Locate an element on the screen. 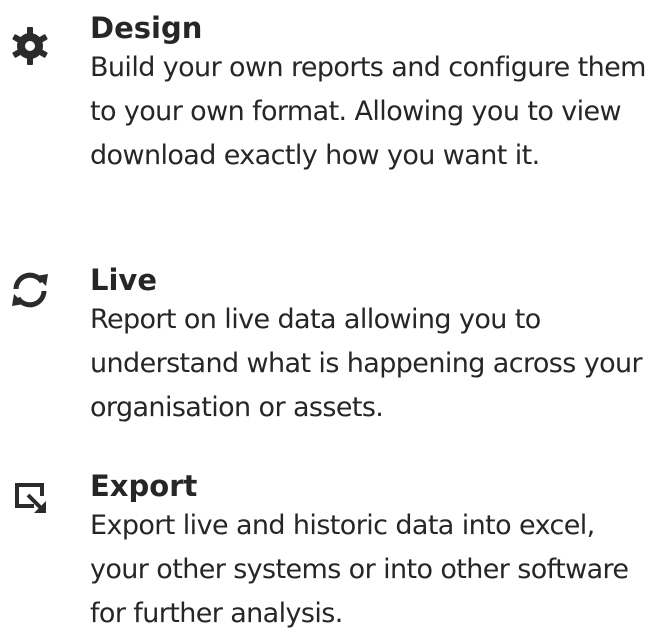 The height and width of the screenshot is (636, 659). export-icon is located at coordinates (30, 496).